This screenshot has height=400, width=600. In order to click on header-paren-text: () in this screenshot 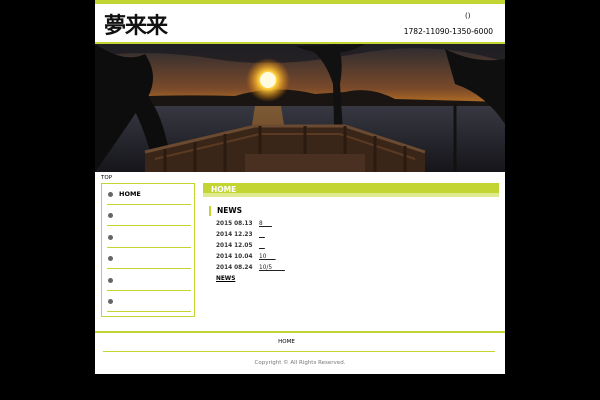, I will do `click(468, 16)`.